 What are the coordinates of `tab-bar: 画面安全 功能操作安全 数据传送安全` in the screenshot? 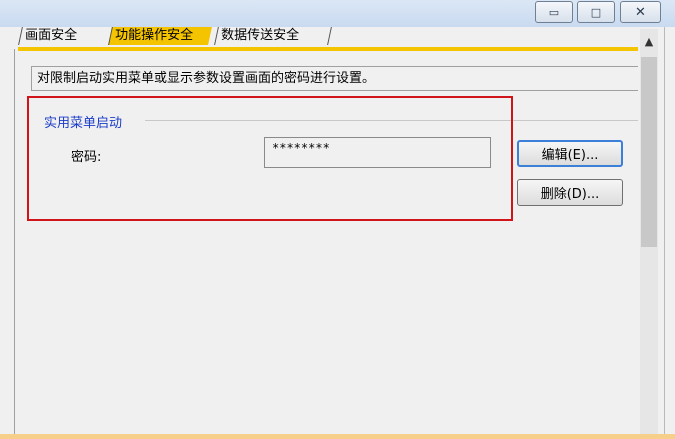 It's located at (328, 39).